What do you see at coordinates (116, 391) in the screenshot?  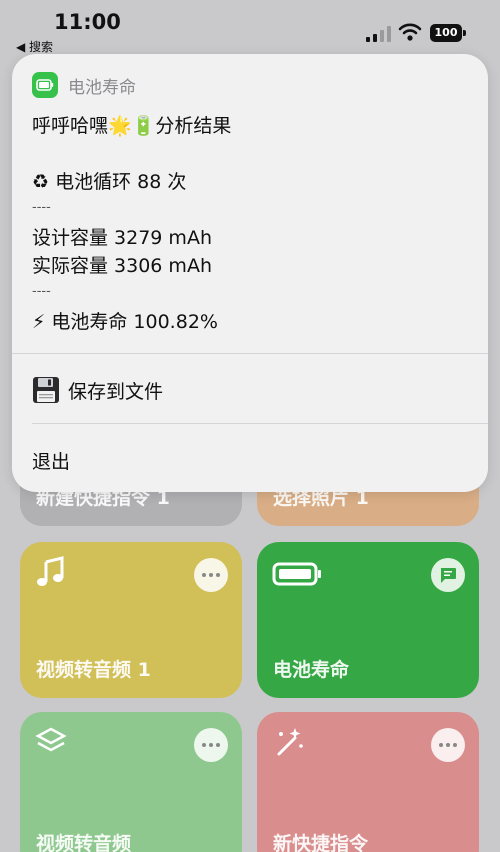 I see `save-to-file-label: 保存到文件` at bounding box center [116, 391].